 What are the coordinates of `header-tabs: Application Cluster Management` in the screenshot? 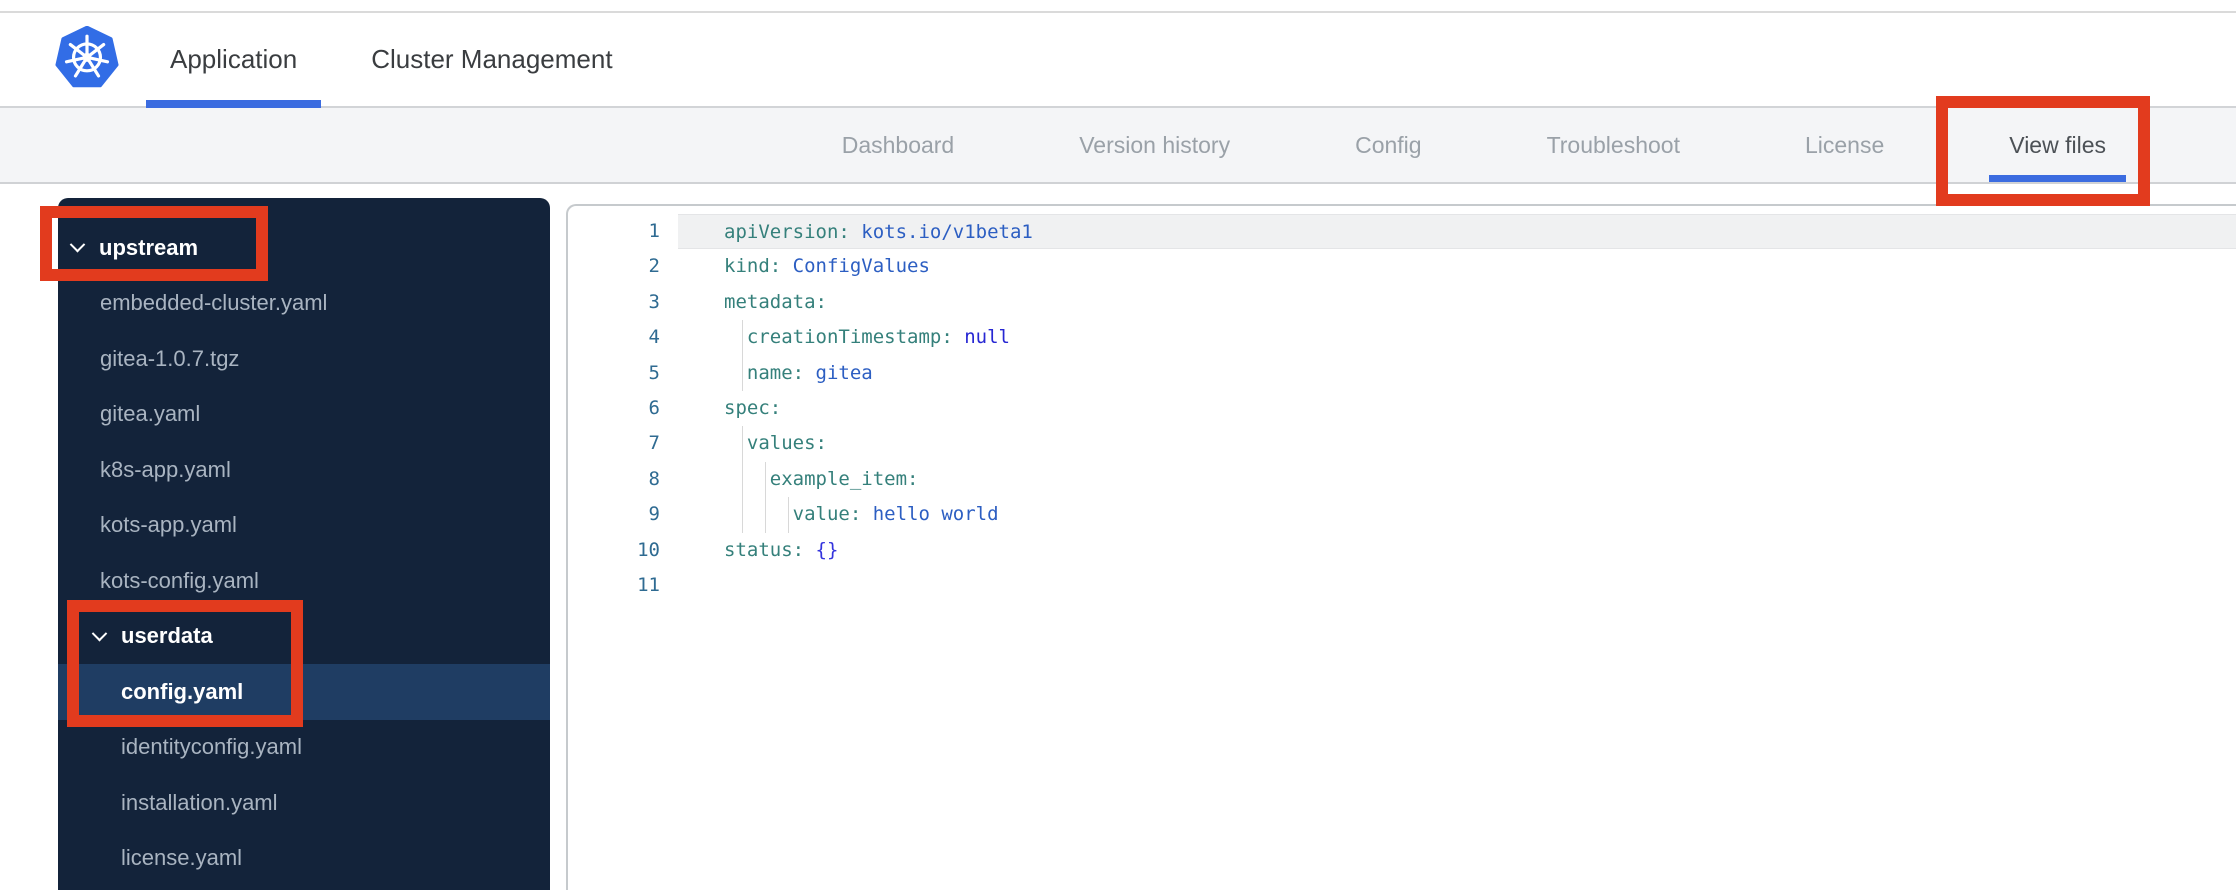 It's located at (391, 60).